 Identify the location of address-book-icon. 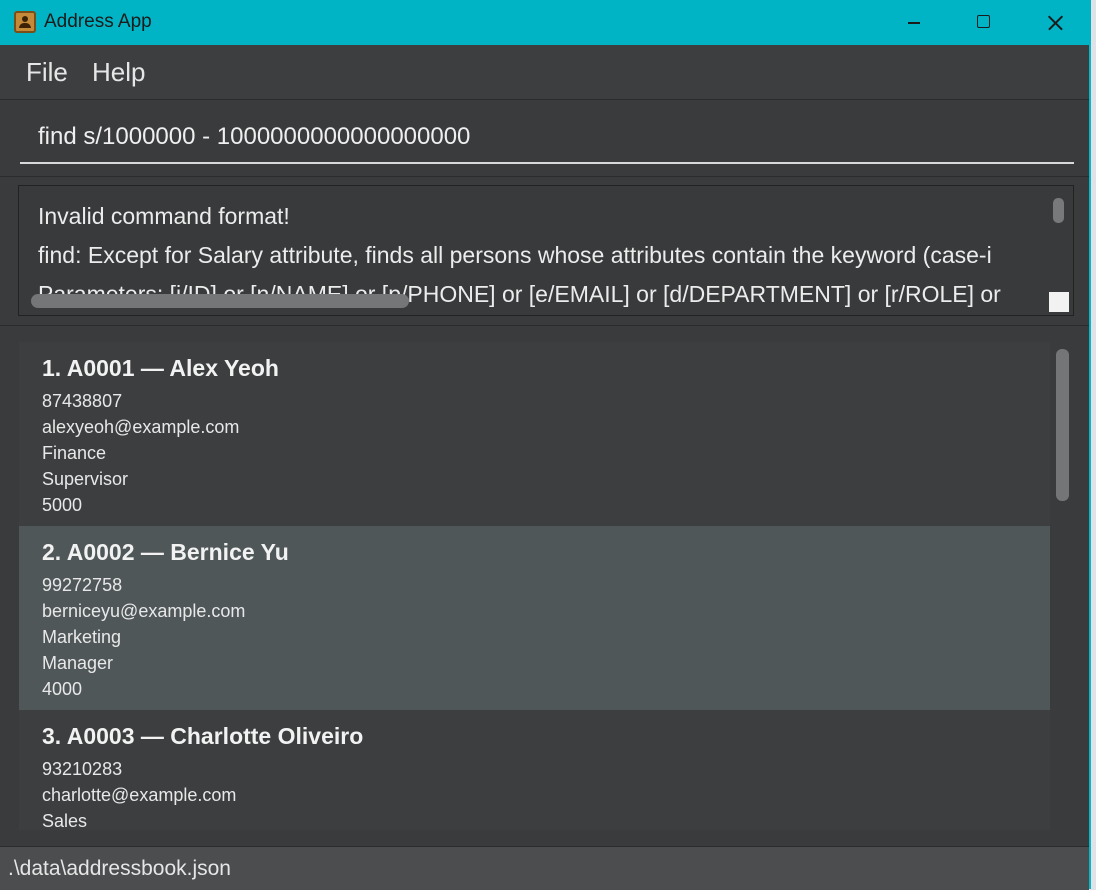
(25, 22).